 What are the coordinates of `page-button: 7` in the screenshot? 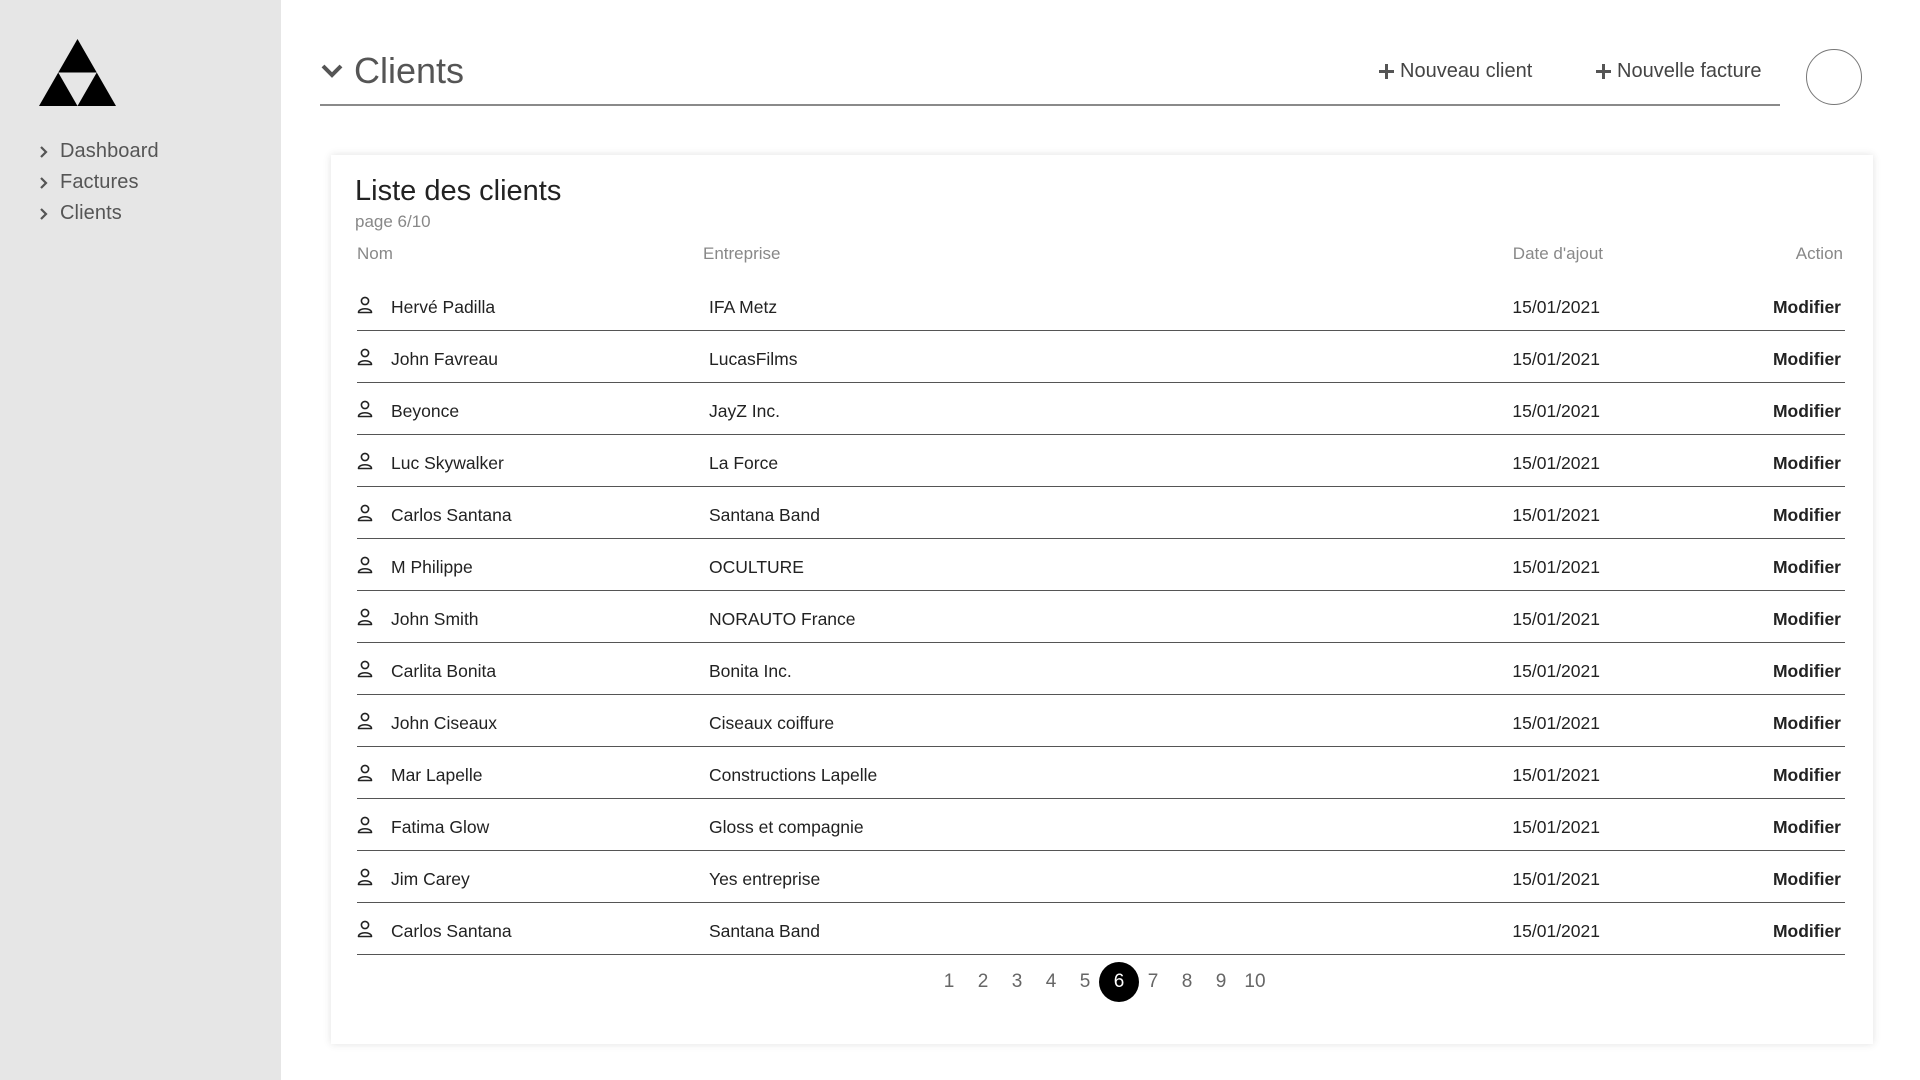 It's located at (1153, 982).